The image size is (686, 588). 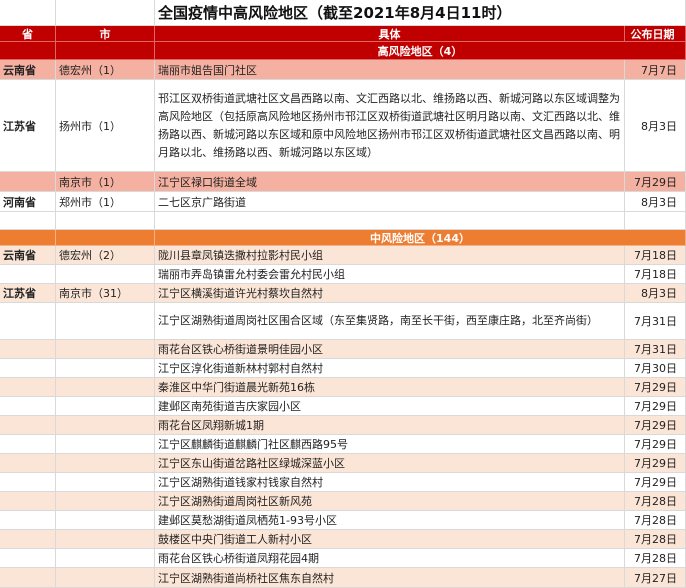 I want to click on city-cell: 南京市（31）, so click(x=105, y=293).